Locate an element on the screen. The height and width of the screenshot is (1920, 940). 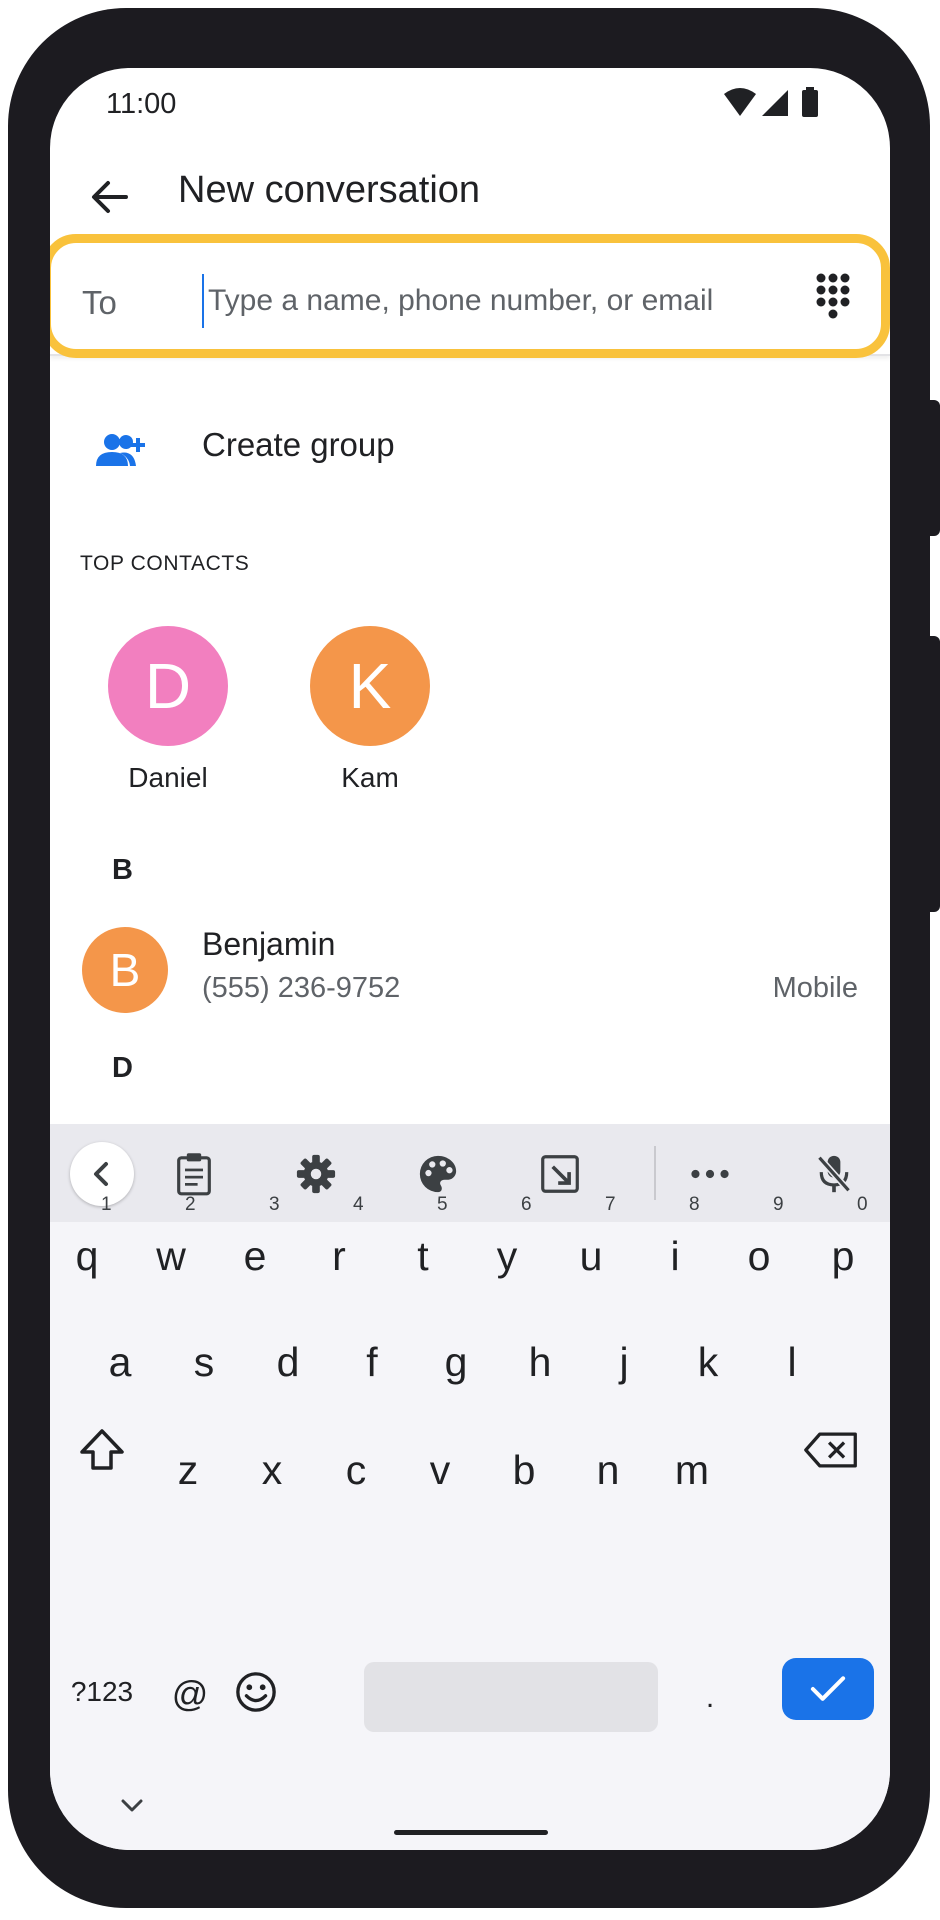
key-a: a is located at coordinates (120, 1362).